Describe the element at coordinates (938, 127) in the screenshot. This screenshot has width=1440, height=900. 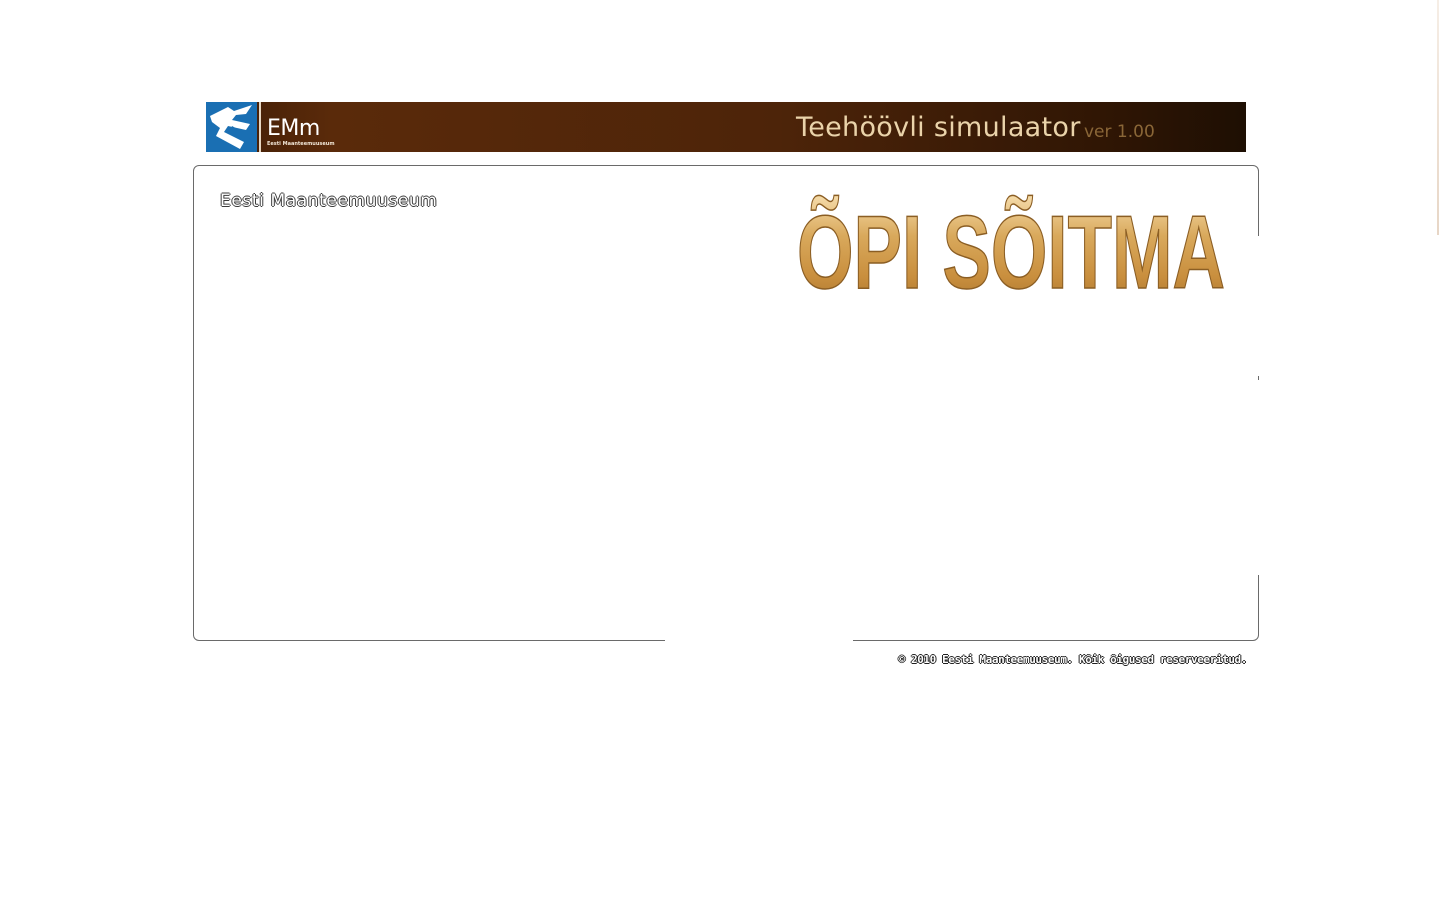
I see `app-title: Teehöövli simulaator` at that location.